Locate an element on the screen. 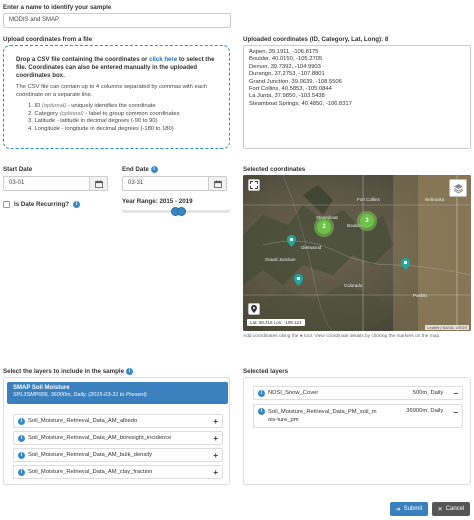  map-label-nebraska: Nebraska is located at coordinates (435, 199).